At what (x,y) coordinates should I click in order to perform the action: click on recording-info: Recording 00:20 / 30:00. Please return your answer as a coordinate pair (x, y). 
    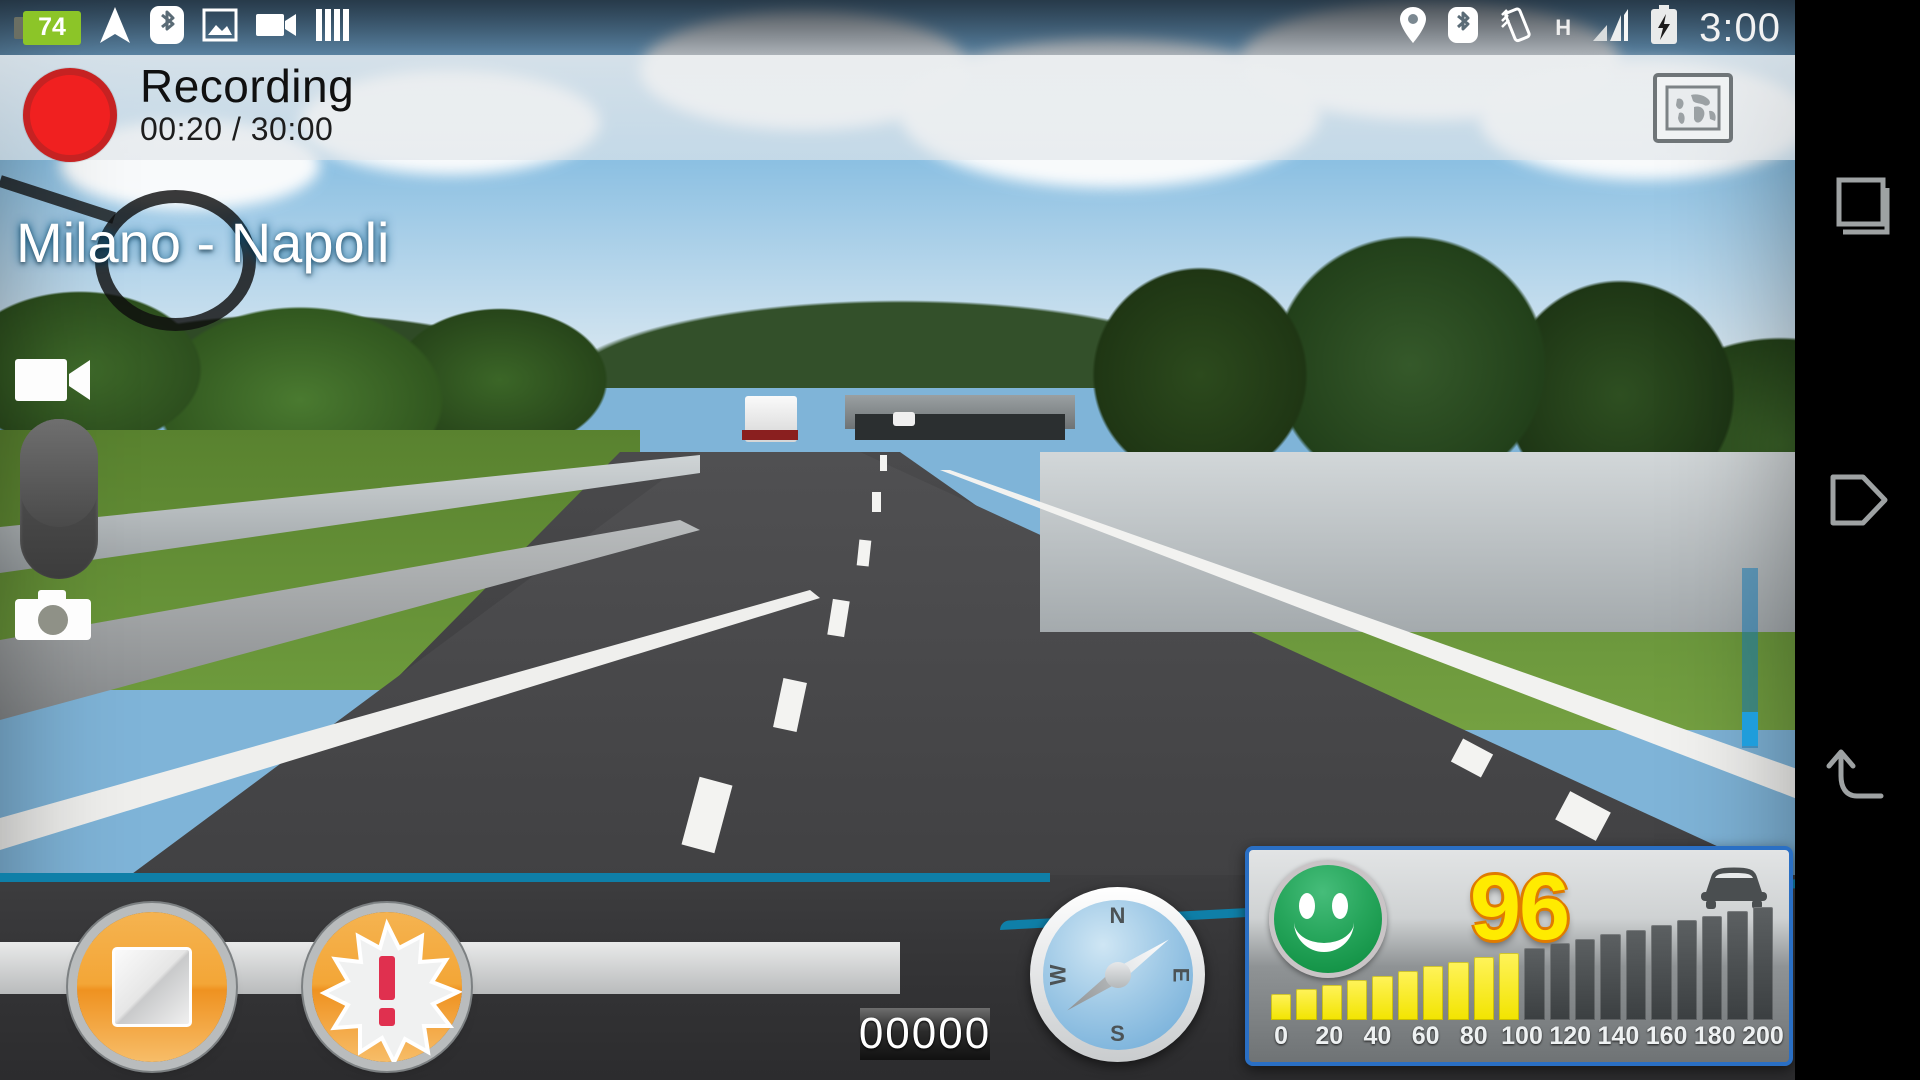
    Looking at the image, I should click on (247, 106).